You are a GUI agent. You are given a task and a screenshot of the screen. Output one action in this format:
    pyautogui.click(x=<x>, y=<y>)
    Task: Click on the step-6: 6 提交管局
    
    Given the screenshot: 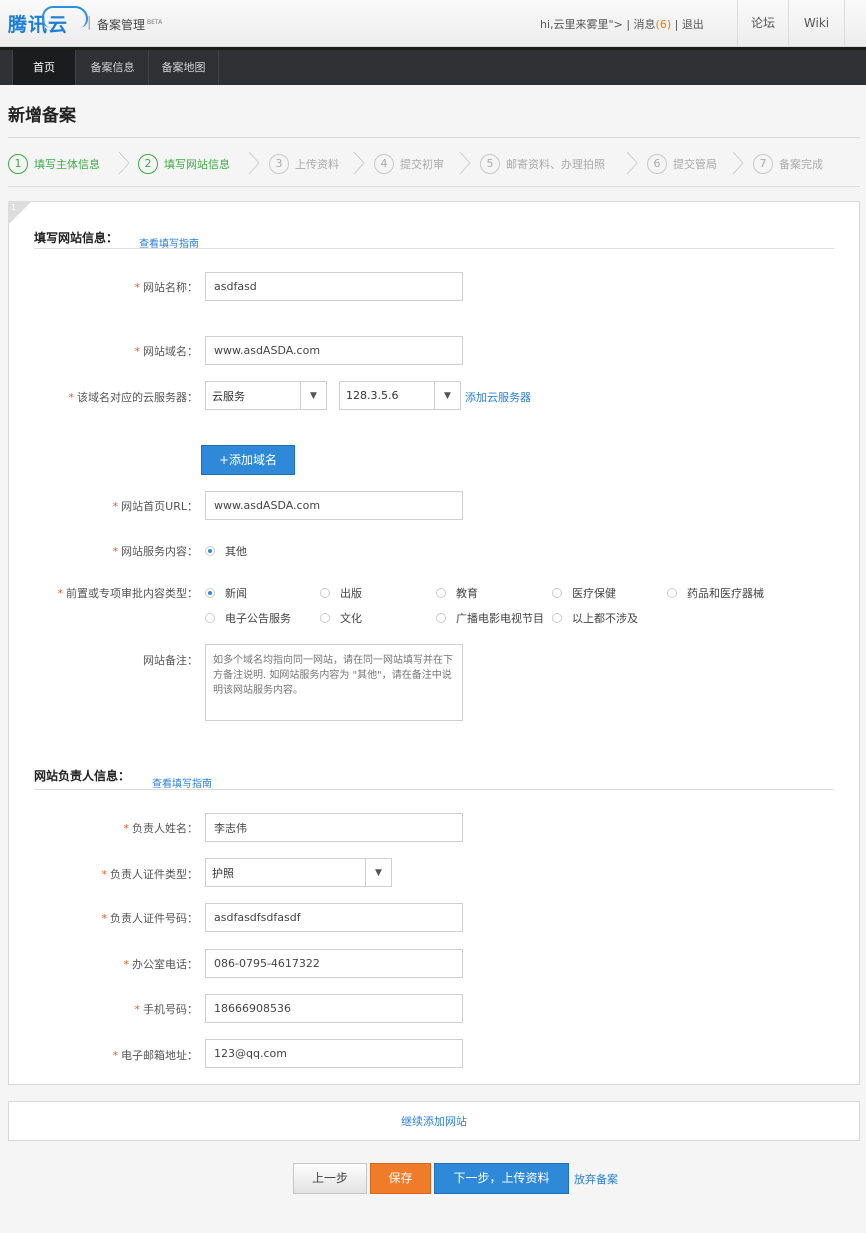 What is the action you would take?
    pyautogui.click(x=682, y=164)
    